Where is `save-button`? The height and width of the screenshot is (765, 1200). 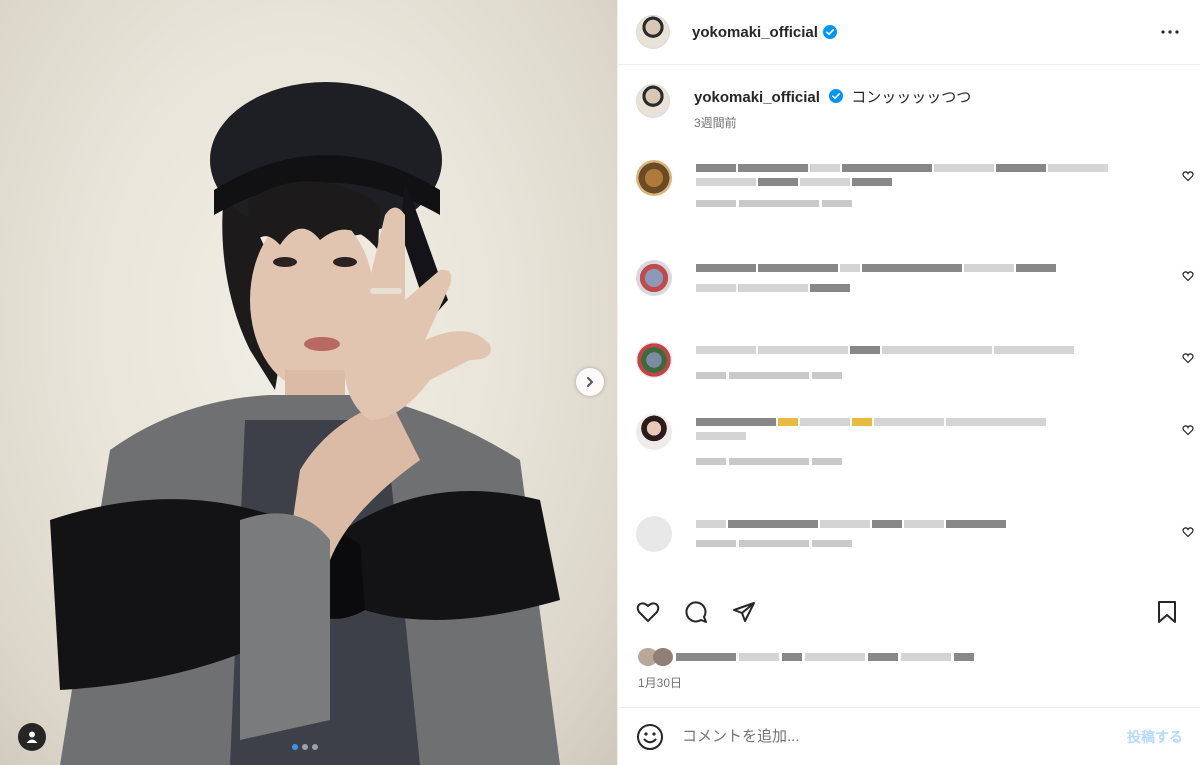 save-button is located at coordinates (1170, 612).